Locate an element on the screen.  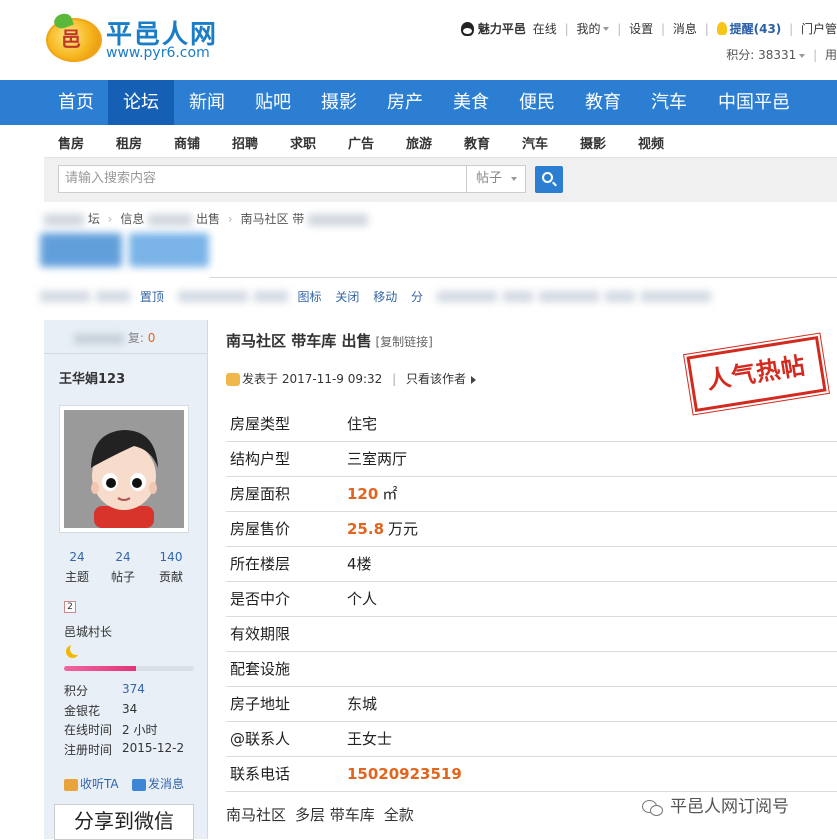
divider is located at coordinates (523, 277).